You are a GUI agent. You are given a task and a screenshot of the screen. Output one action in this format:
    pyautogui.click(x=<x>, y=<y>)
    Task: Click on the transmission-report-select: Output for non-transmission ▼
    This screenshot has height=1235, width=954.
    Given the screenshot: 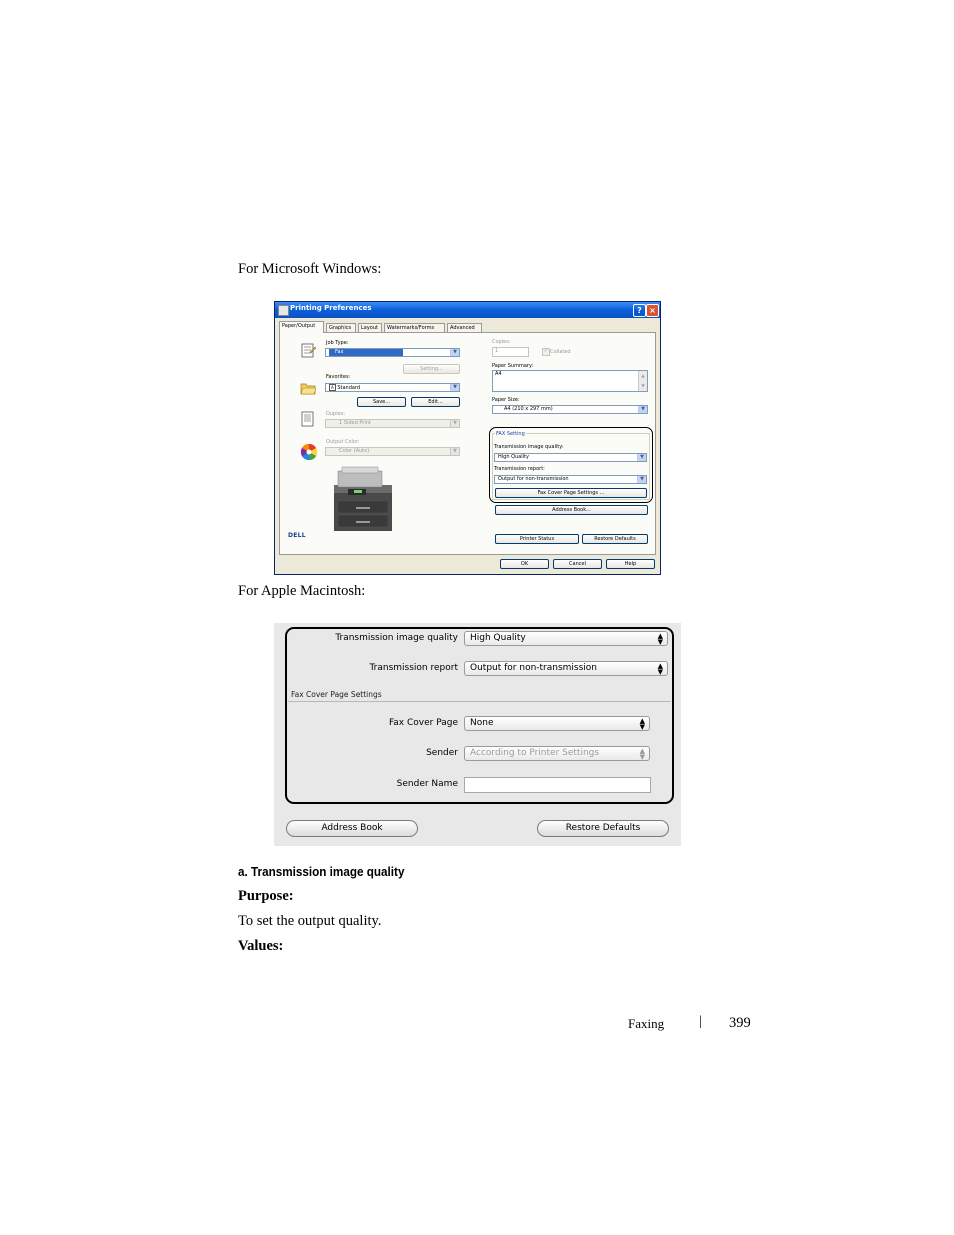 What is the action you would take?
    pyautogui.click(x=570, y=479)
    